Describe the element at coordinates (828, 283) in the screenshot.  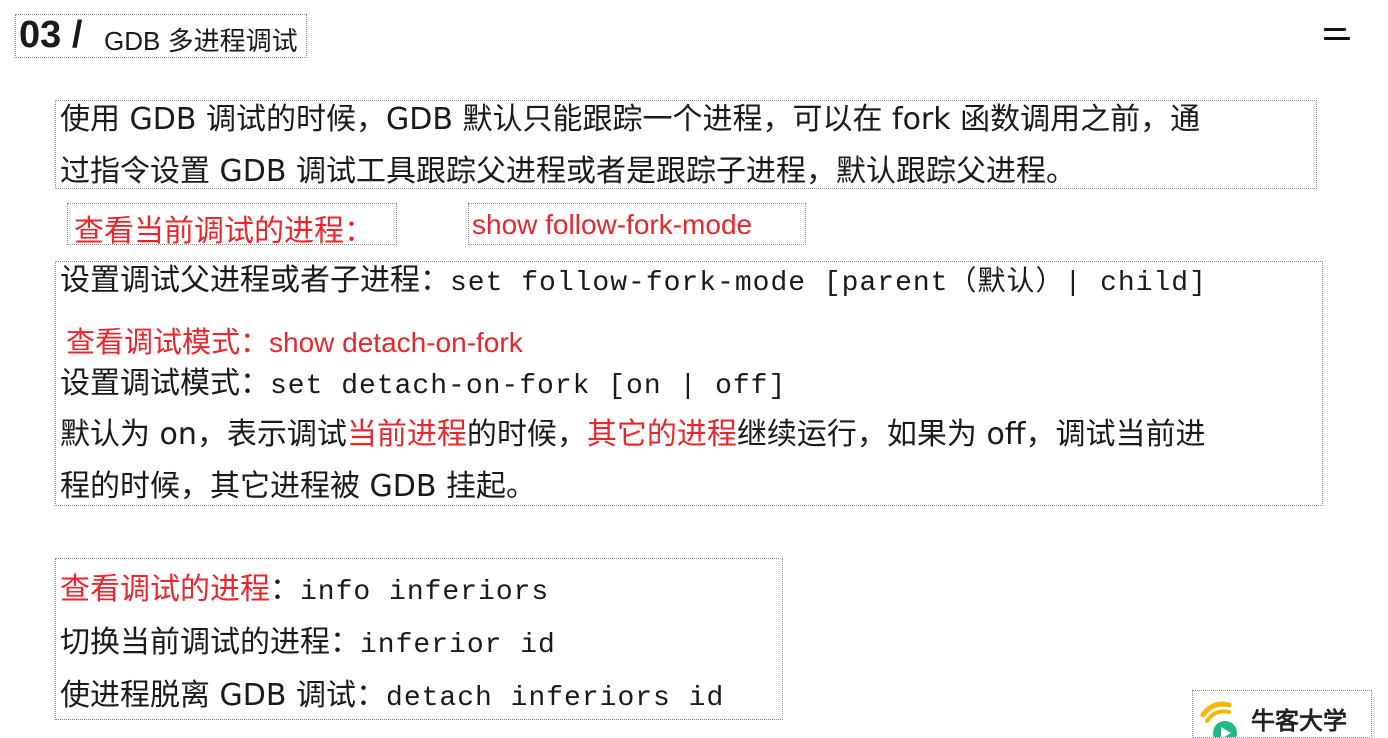
I see `set-mode-command: set follow-fork-mode [parent（默认）| child]` at that location.